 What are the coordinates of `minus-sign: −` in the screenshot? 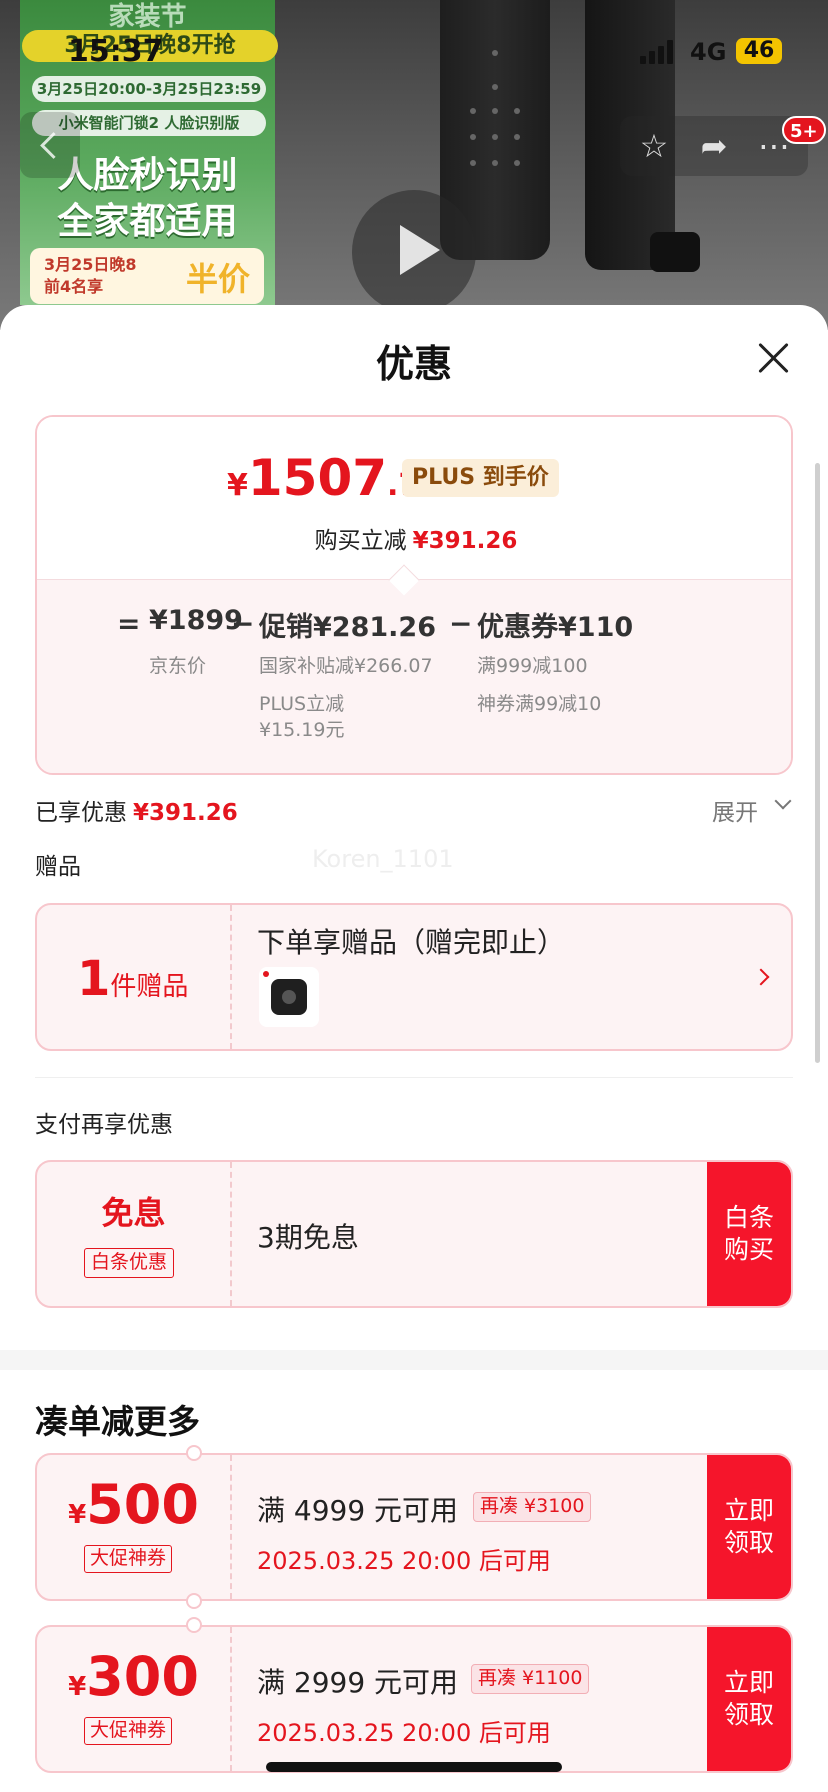 It's located at (243, 623).